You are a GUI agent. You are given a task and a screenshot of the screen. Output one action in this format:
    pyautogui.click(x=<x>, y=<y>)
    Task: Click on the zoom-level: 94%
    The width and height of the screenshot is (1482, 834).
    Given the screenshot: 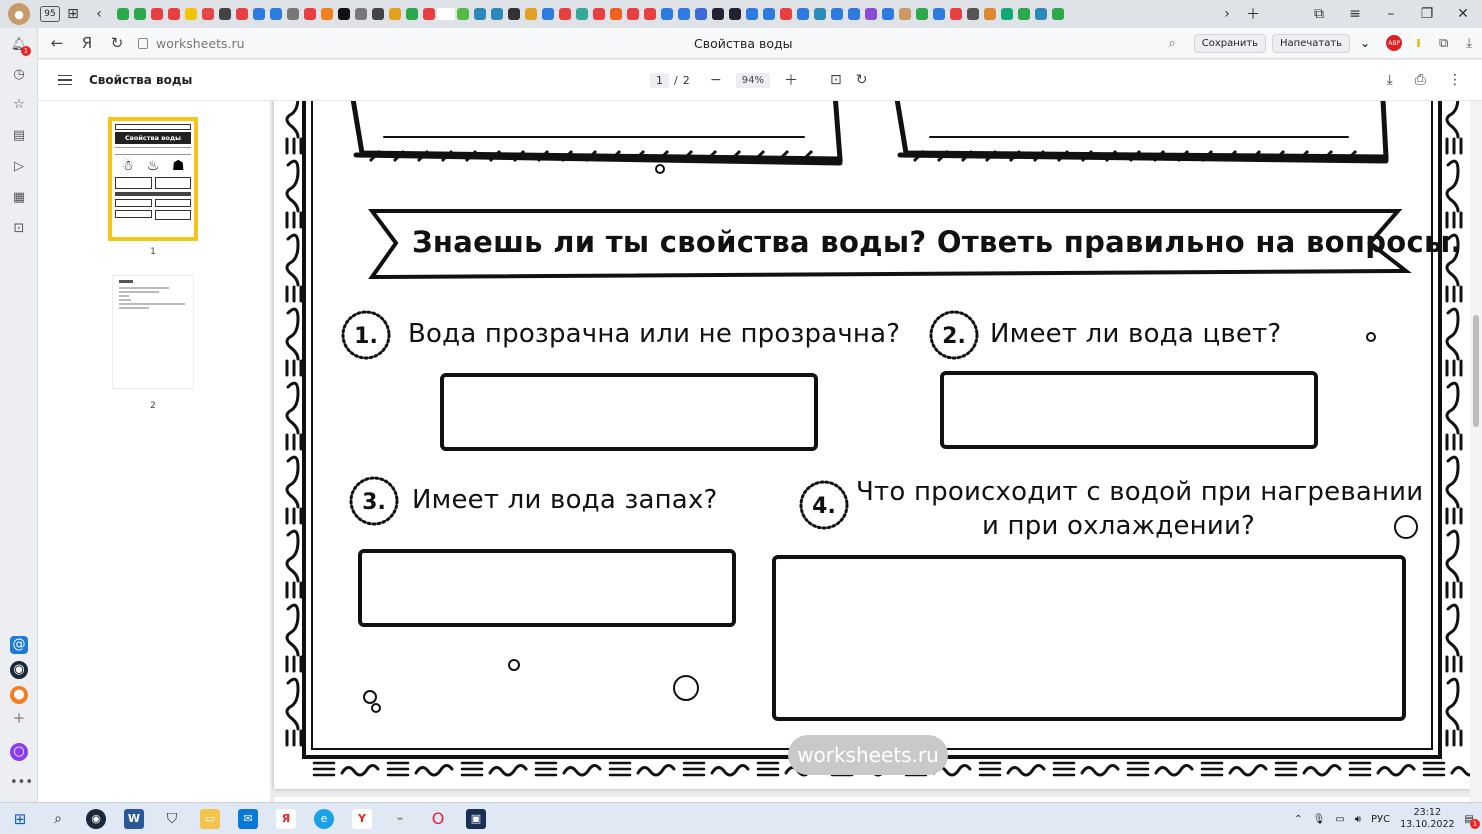 What is the action you would take?
    pyautogui.click(x=752, y=80)
    